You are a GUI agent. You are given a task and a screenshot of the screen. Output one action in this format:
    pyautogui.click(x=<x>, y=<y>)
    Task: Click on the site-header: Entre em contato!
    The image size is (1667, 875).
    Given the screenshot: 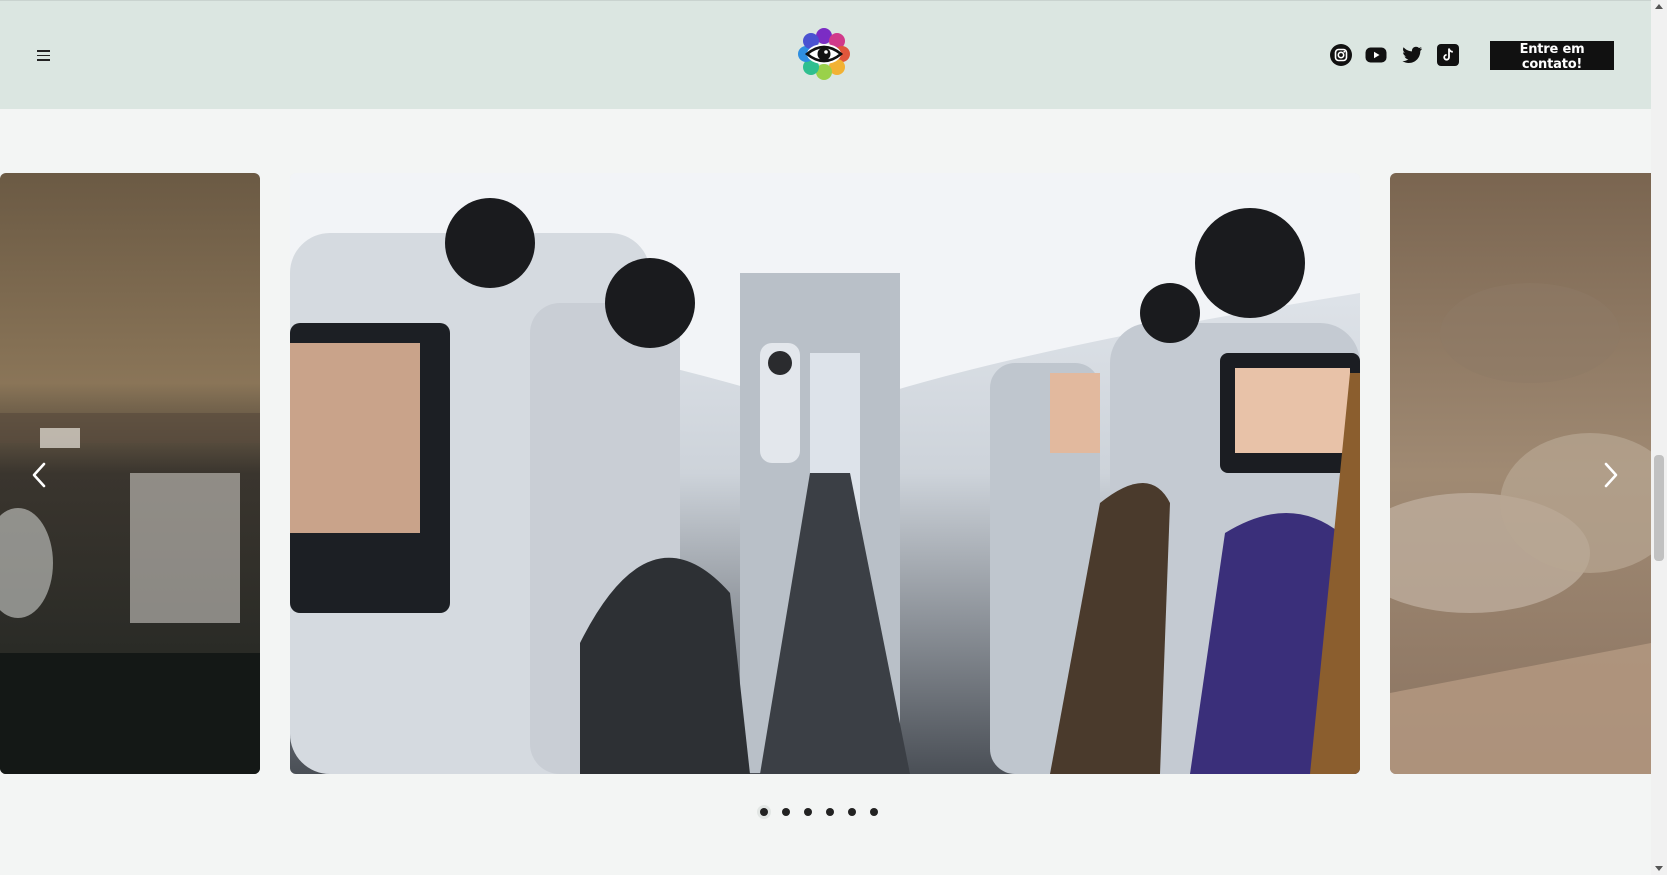 What is the action you would take?
    pyautogui.click(x=825, y=54)
    